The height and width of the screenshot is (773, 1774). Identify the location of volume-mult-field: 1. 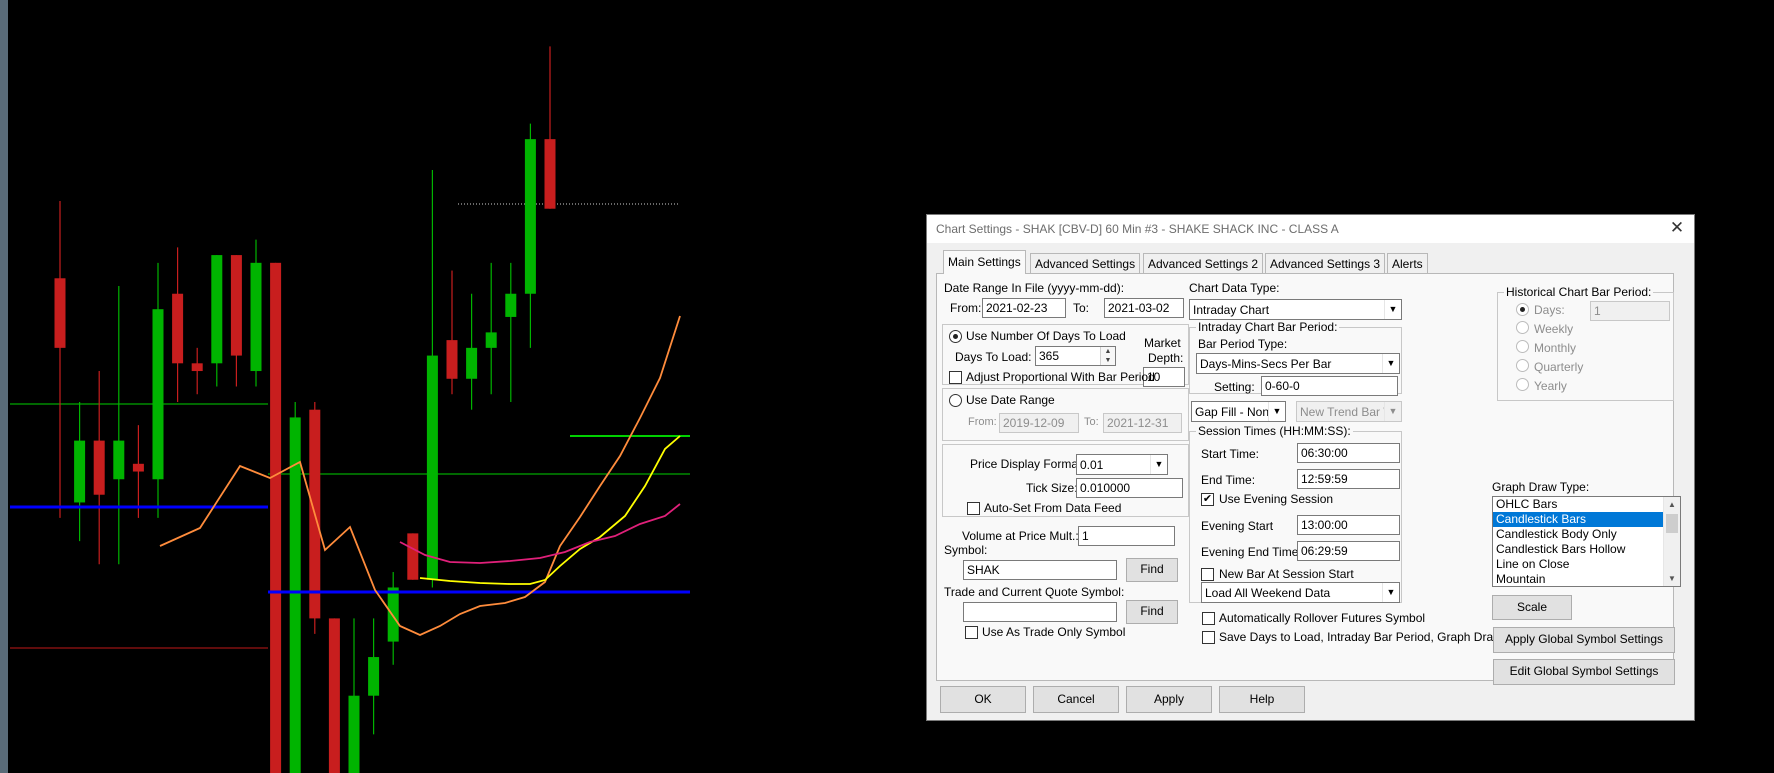
(1126, 536).